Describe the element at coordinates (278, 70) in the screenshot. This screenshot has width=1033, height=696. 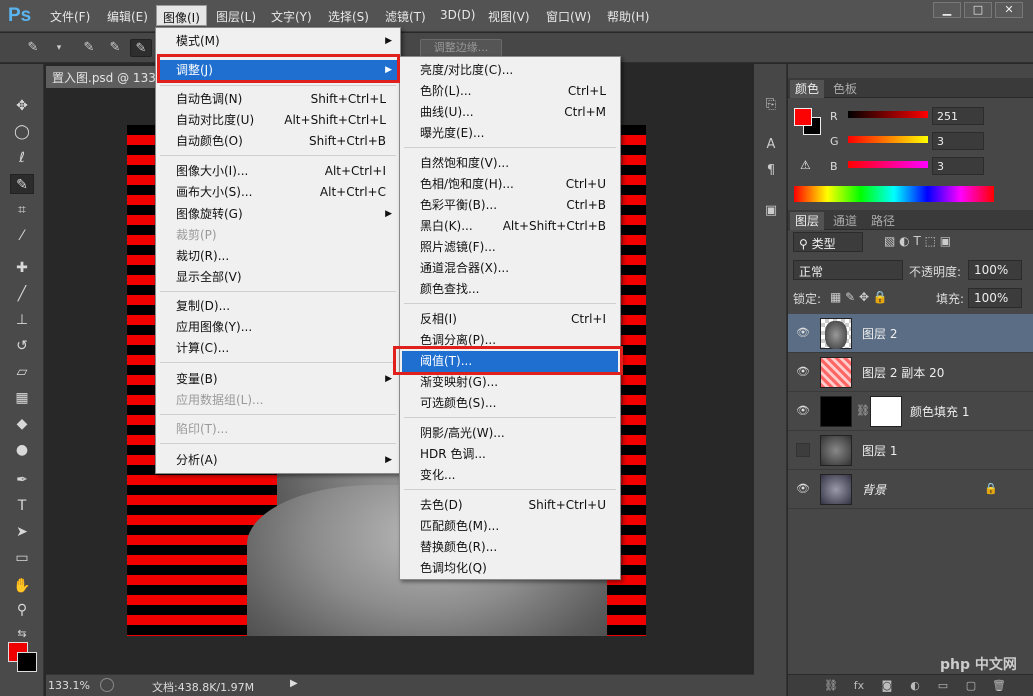
I see `menu-item-adjustments: 调整(J) ▶` at that location.